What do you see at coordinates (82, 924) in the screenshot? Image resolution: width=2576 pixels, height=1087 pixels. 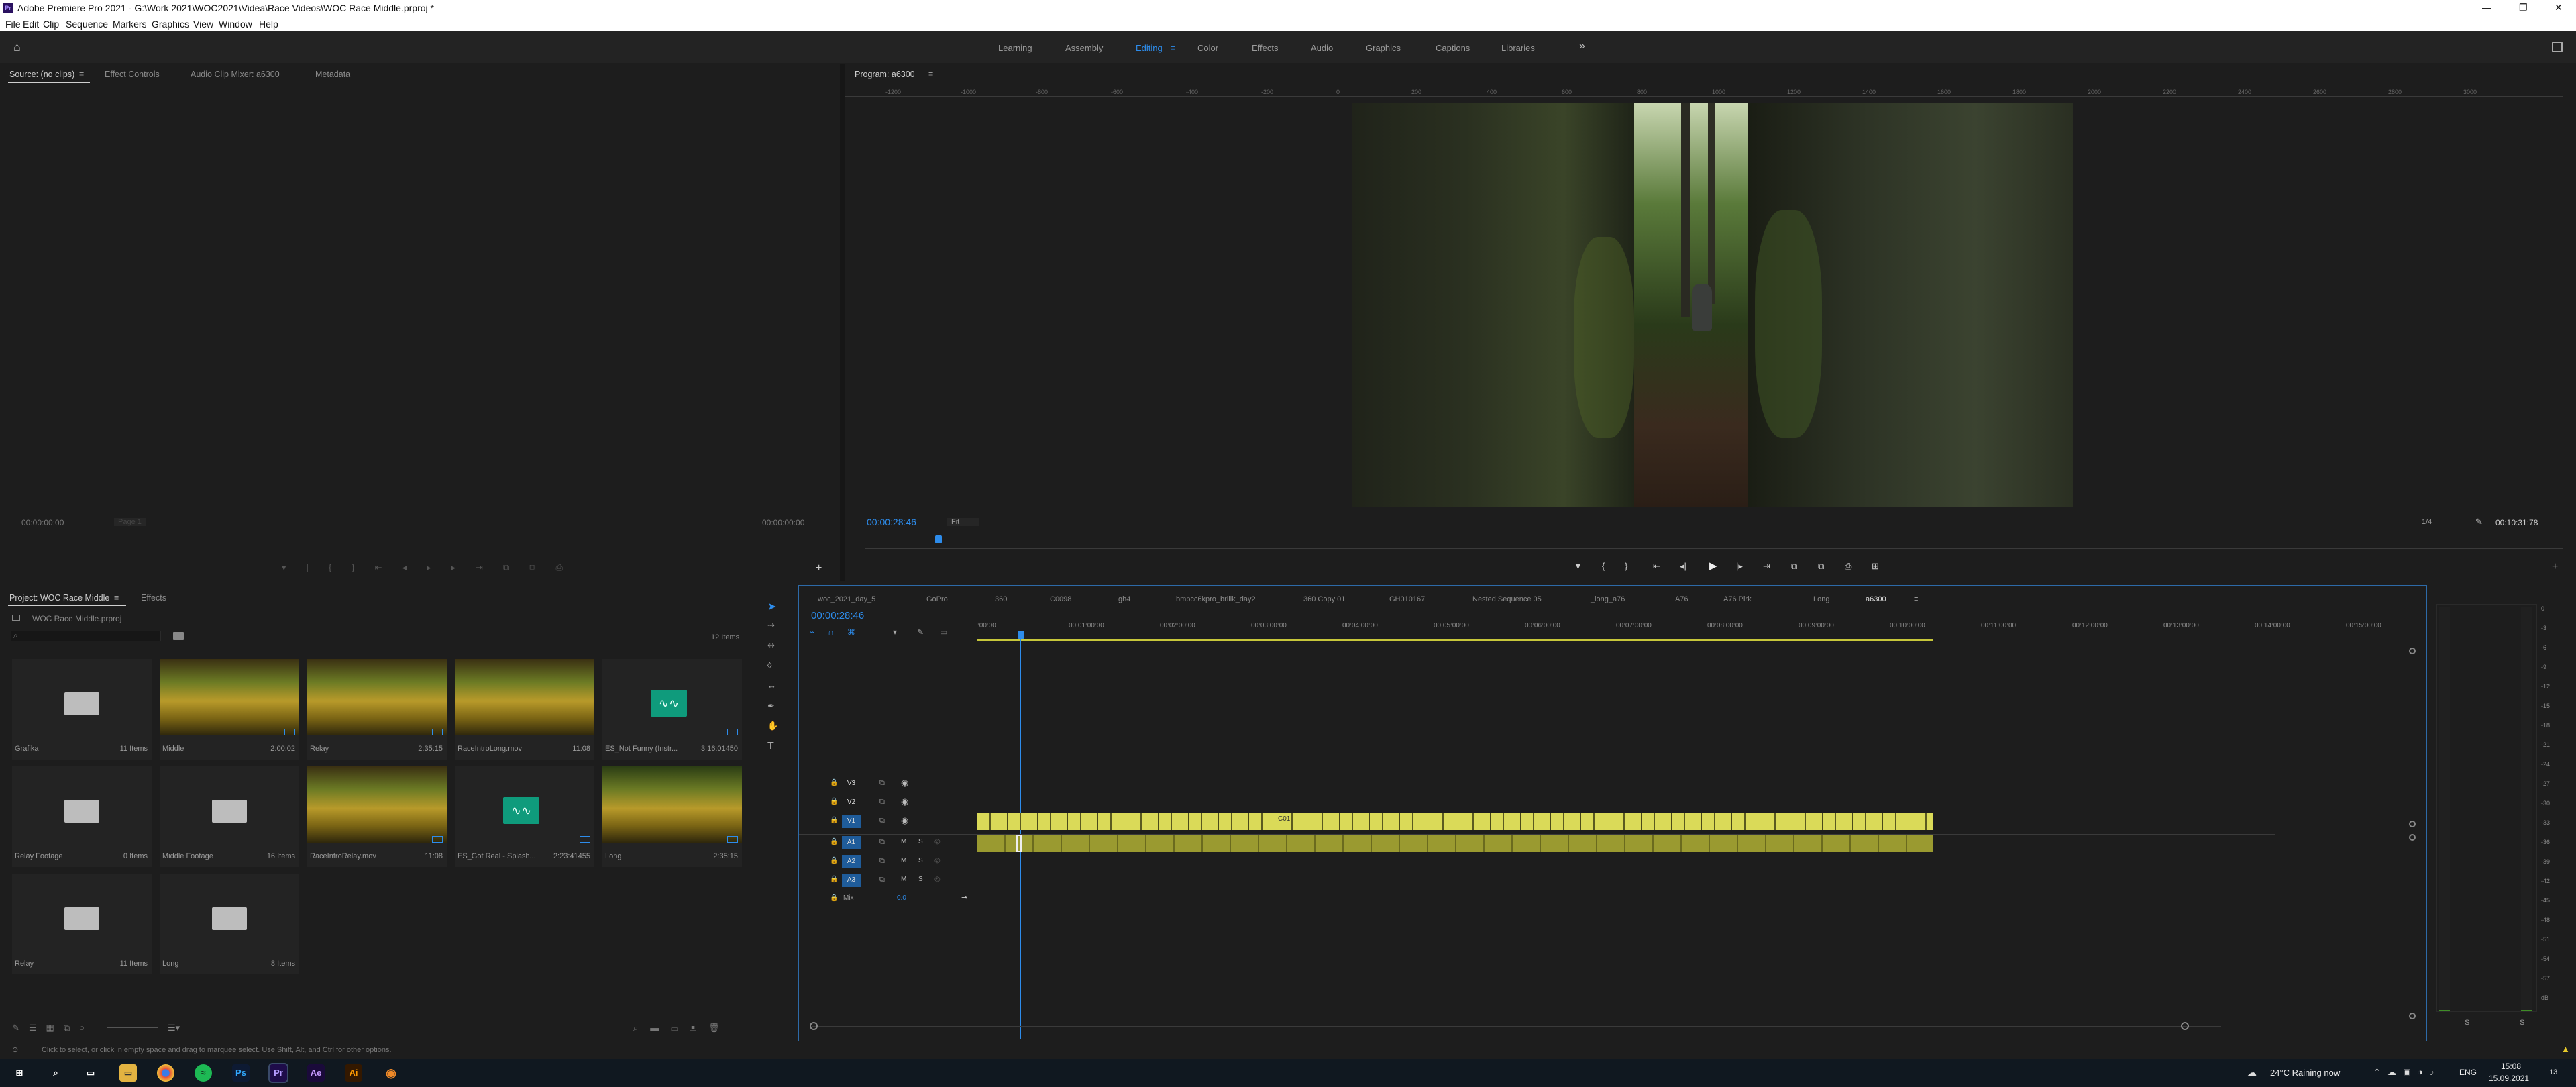 I see `project-item: Relay 11 Items` at bounding box center [82, 924].